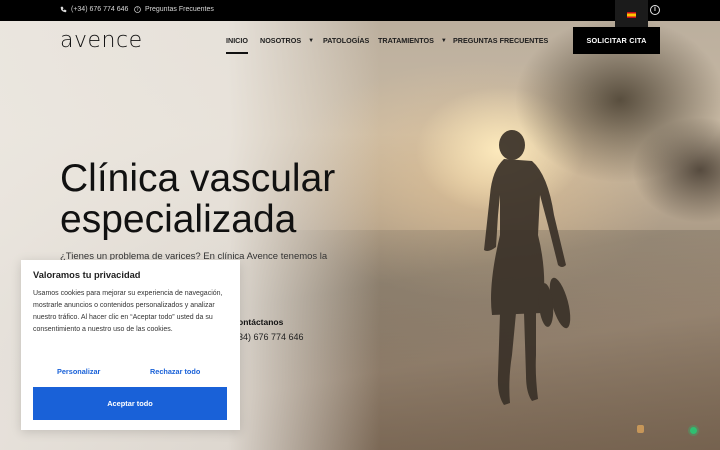 Image resolution: width=720 pixels, height=450 pixels. Describe the element at coordinates (655, 10) in the screenshot. I see `info-circle-icon: i` at that location.